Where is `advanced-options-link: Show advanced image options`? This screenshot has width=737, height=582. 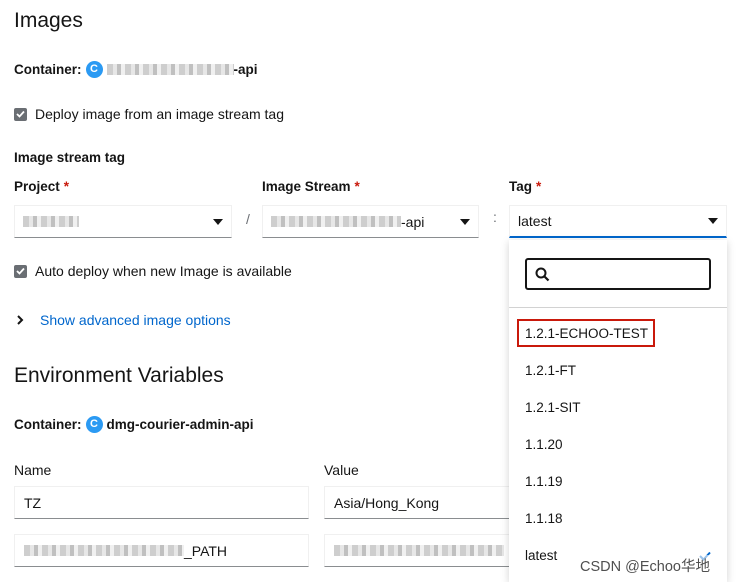 advanced-options-link: Show advanced image options is located at coordinates (135, 320).